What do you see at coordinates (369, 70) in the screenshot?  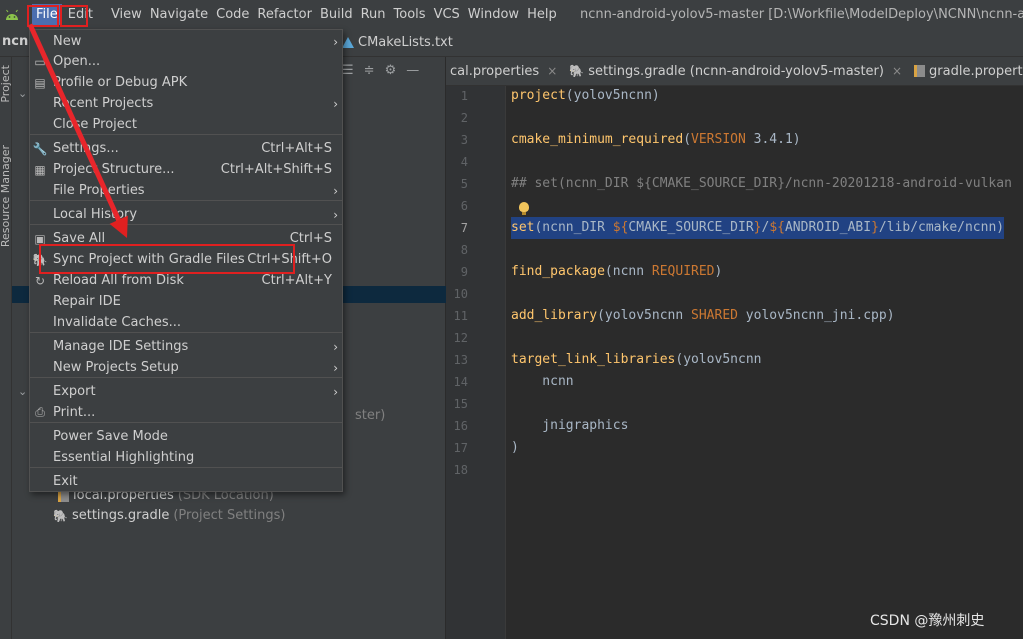 I see `expand-icon: ≑` at bounding box center [369, 70].